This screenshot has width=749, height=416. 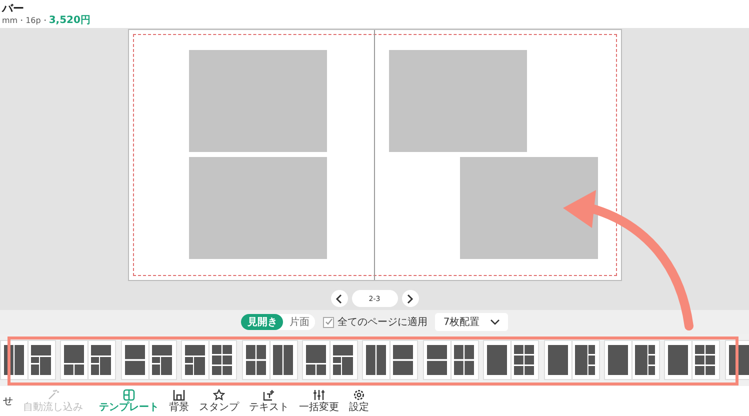 What do you see at coordinates (8, 401) in the screenshot?
I see `toolbar-button: せ` at bounding box center [8, 401].